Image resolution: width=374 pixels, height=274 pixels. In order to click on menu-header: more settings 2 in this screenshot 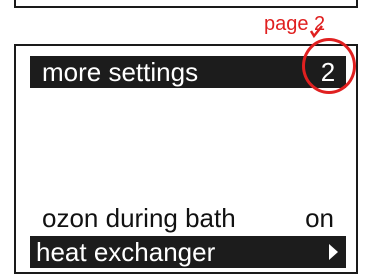, I will do `click(188, 72)`.